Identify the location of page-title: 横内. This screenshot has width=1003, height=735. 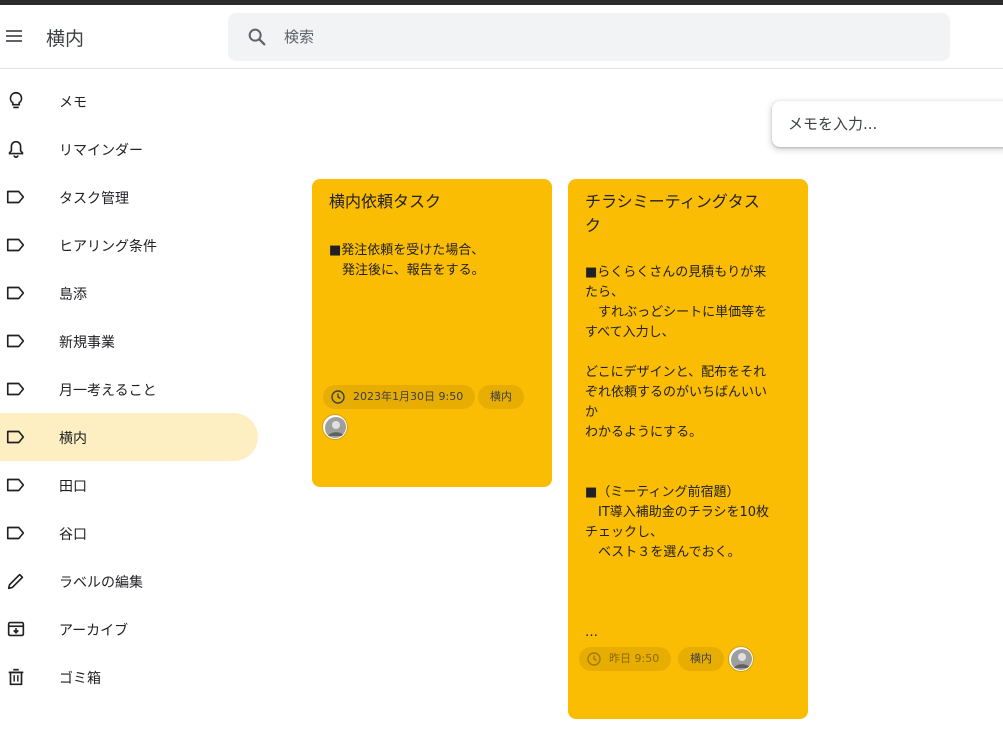
(65, 39).